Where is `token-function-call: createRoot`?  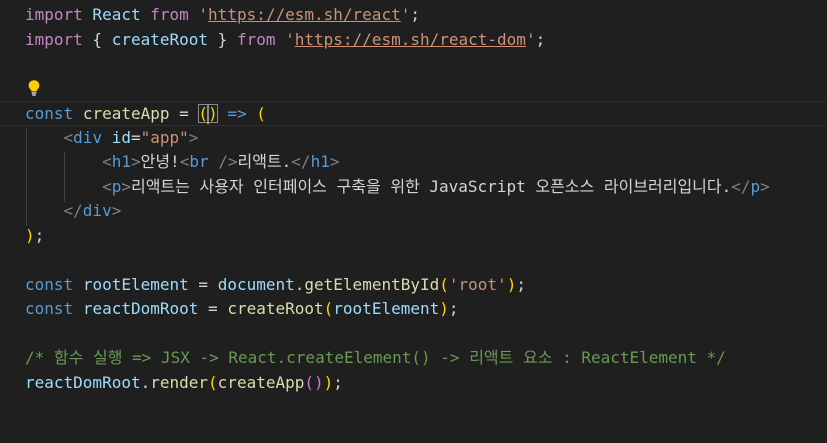 token-function-call: createRoot is located at coordinates (275, 308).